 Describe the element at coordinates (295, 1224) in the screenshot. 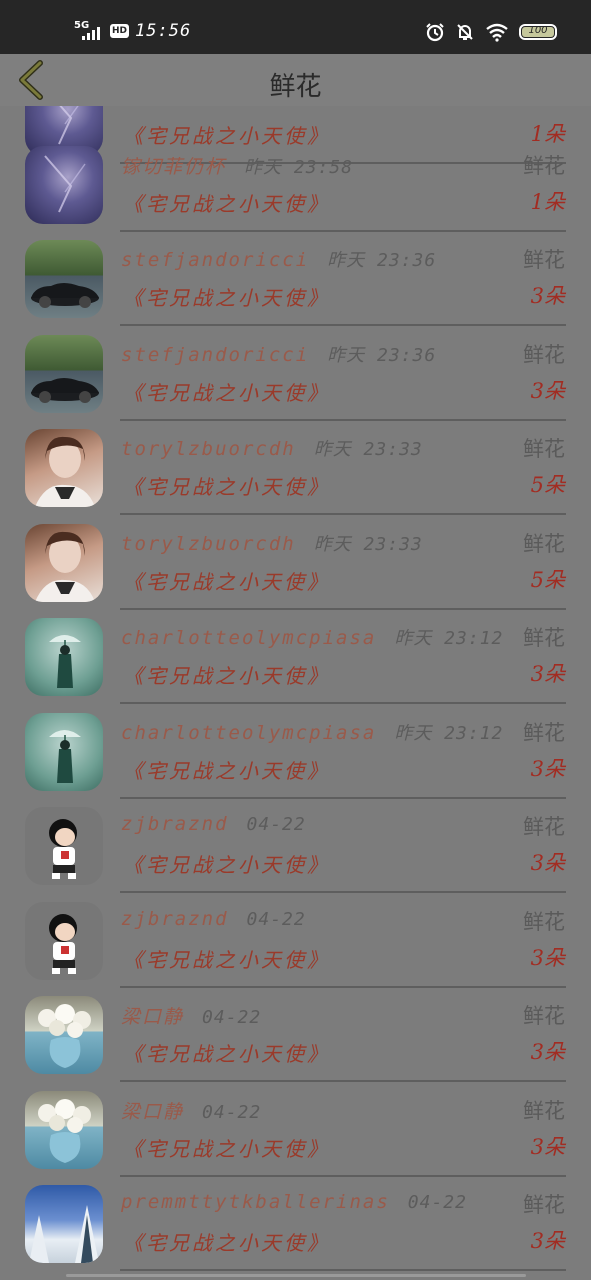

I see `list-item: premmttytkballerinas 04-22 鲜花《宅兄战之小天使》 3朵` at that location.